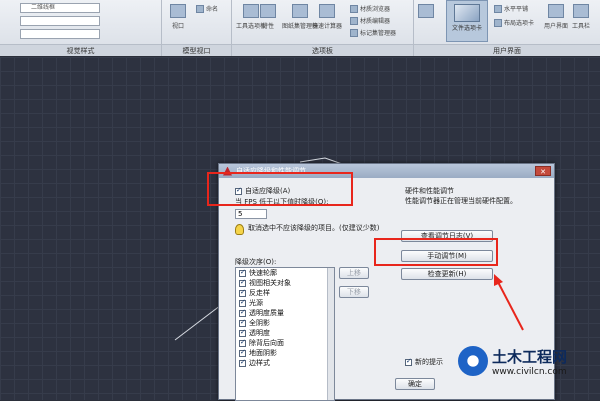 The image size is (600, 401). Describe the element at coordinates (581, 11) in the screenshot. I see `toolbar-icon` at that location.